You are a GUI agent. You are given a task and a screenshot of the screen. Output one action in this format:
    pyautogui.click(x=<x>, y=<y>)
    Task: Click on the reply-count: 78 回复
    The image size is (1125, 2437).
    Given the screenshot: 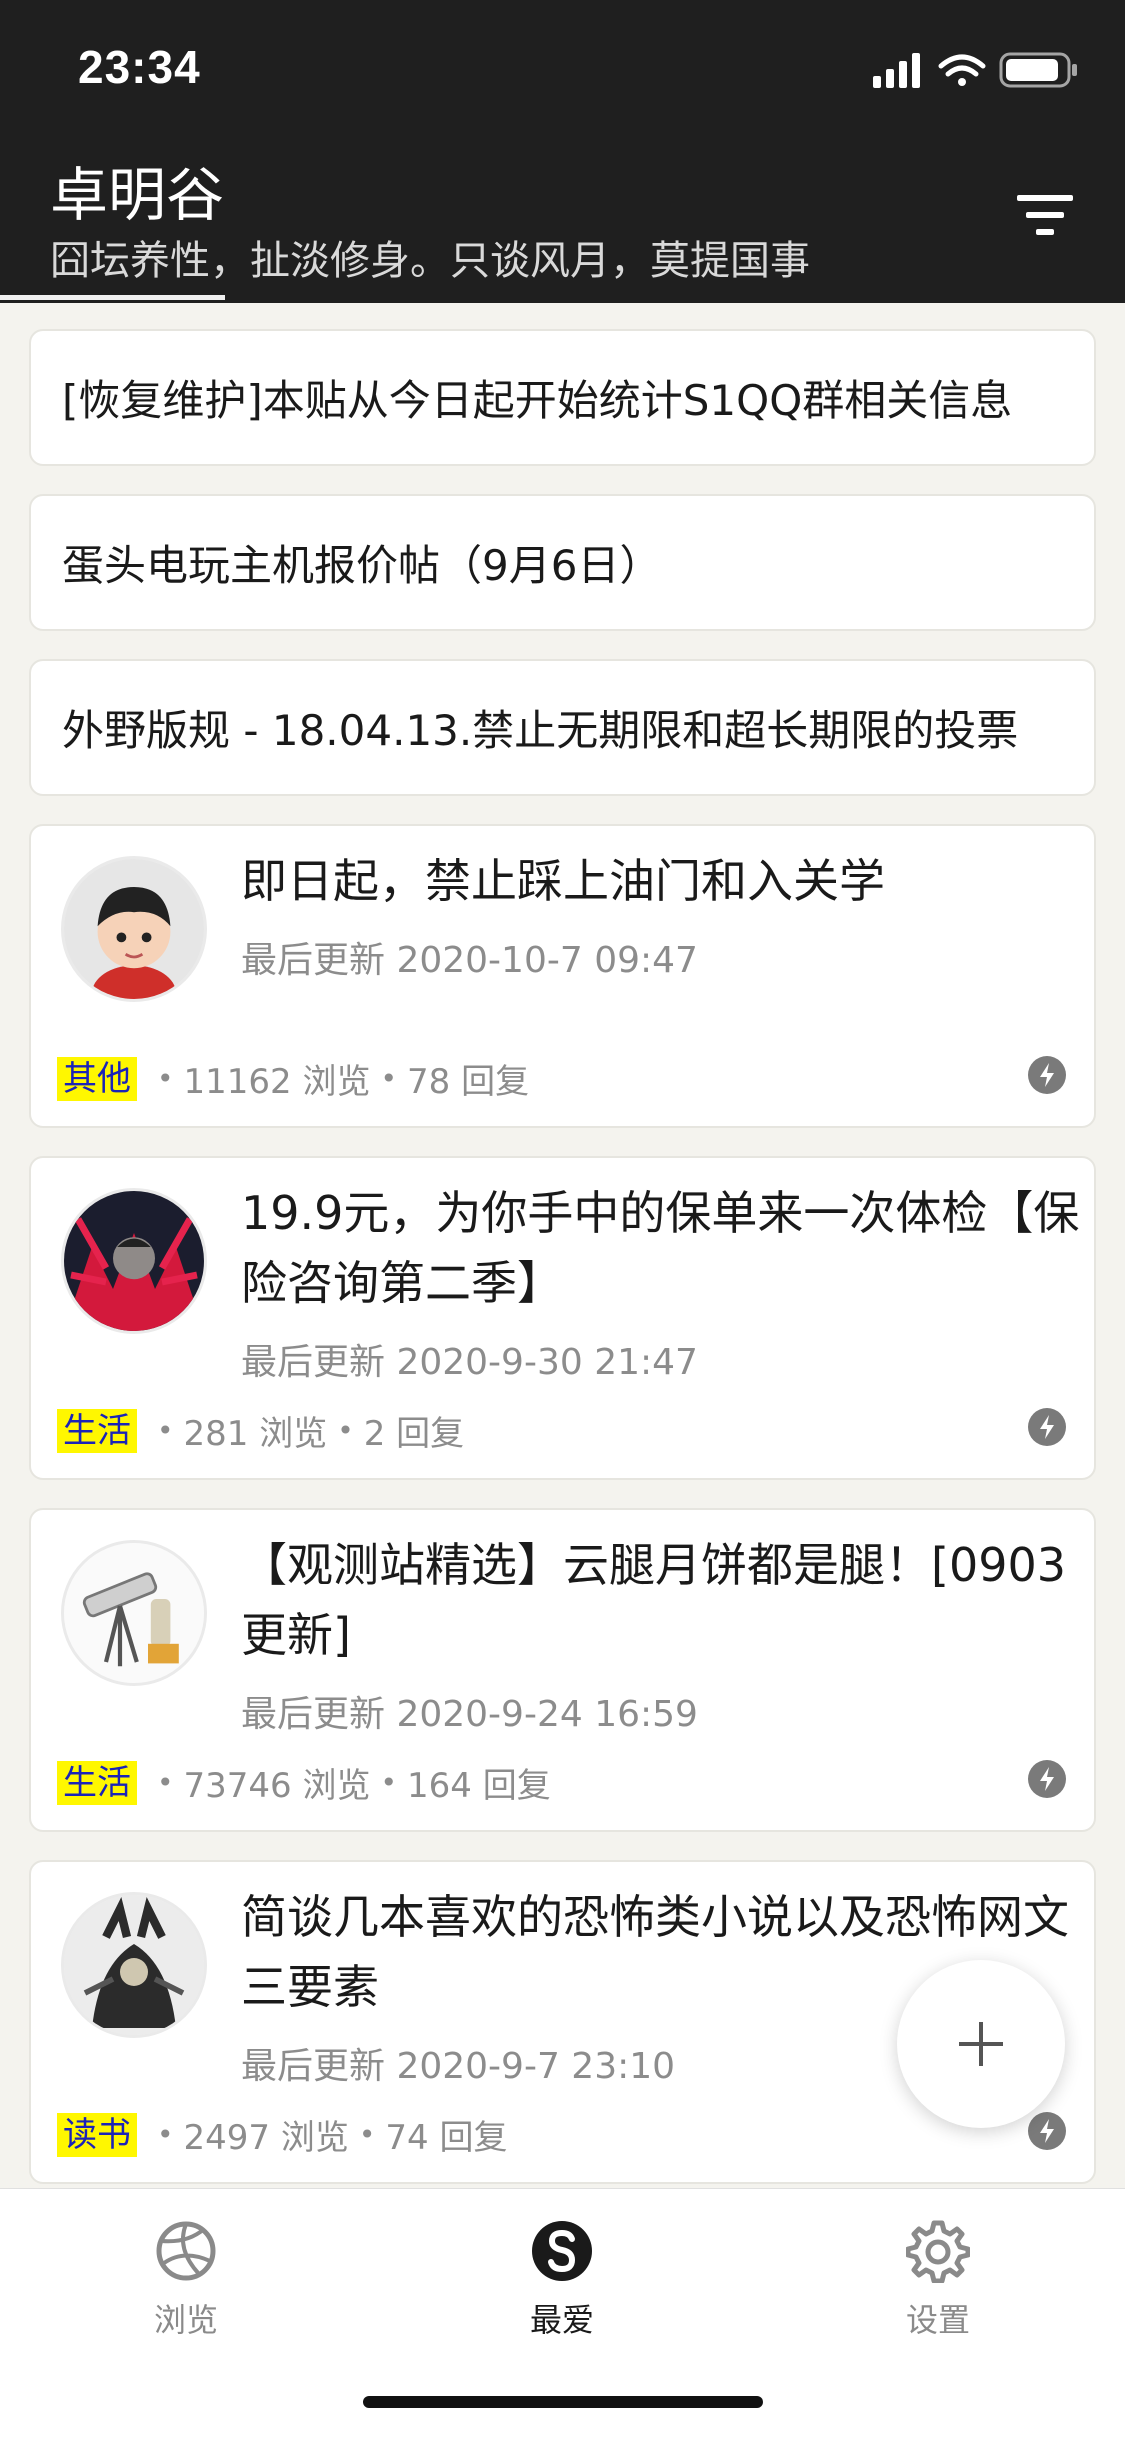 What is the action you would take?
    pyautogui.click(x=468, y=1082)
    